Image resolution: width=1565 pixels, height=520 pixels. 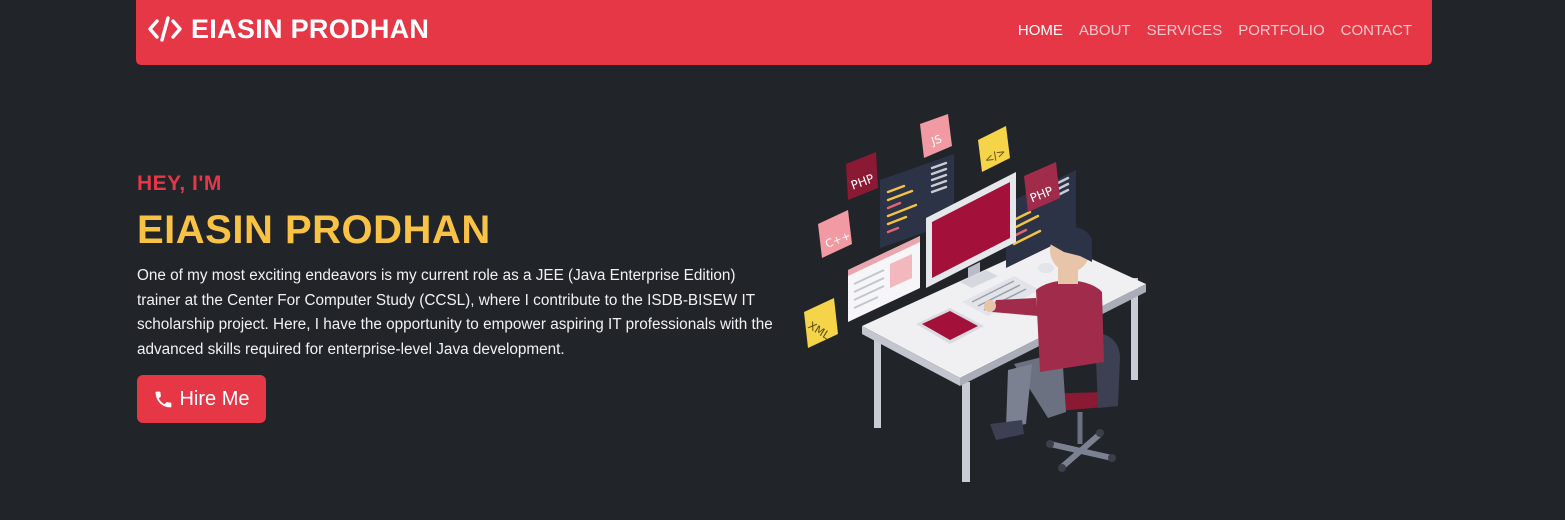 I want to click on badge-js: JS, so click(x=936, y=136).